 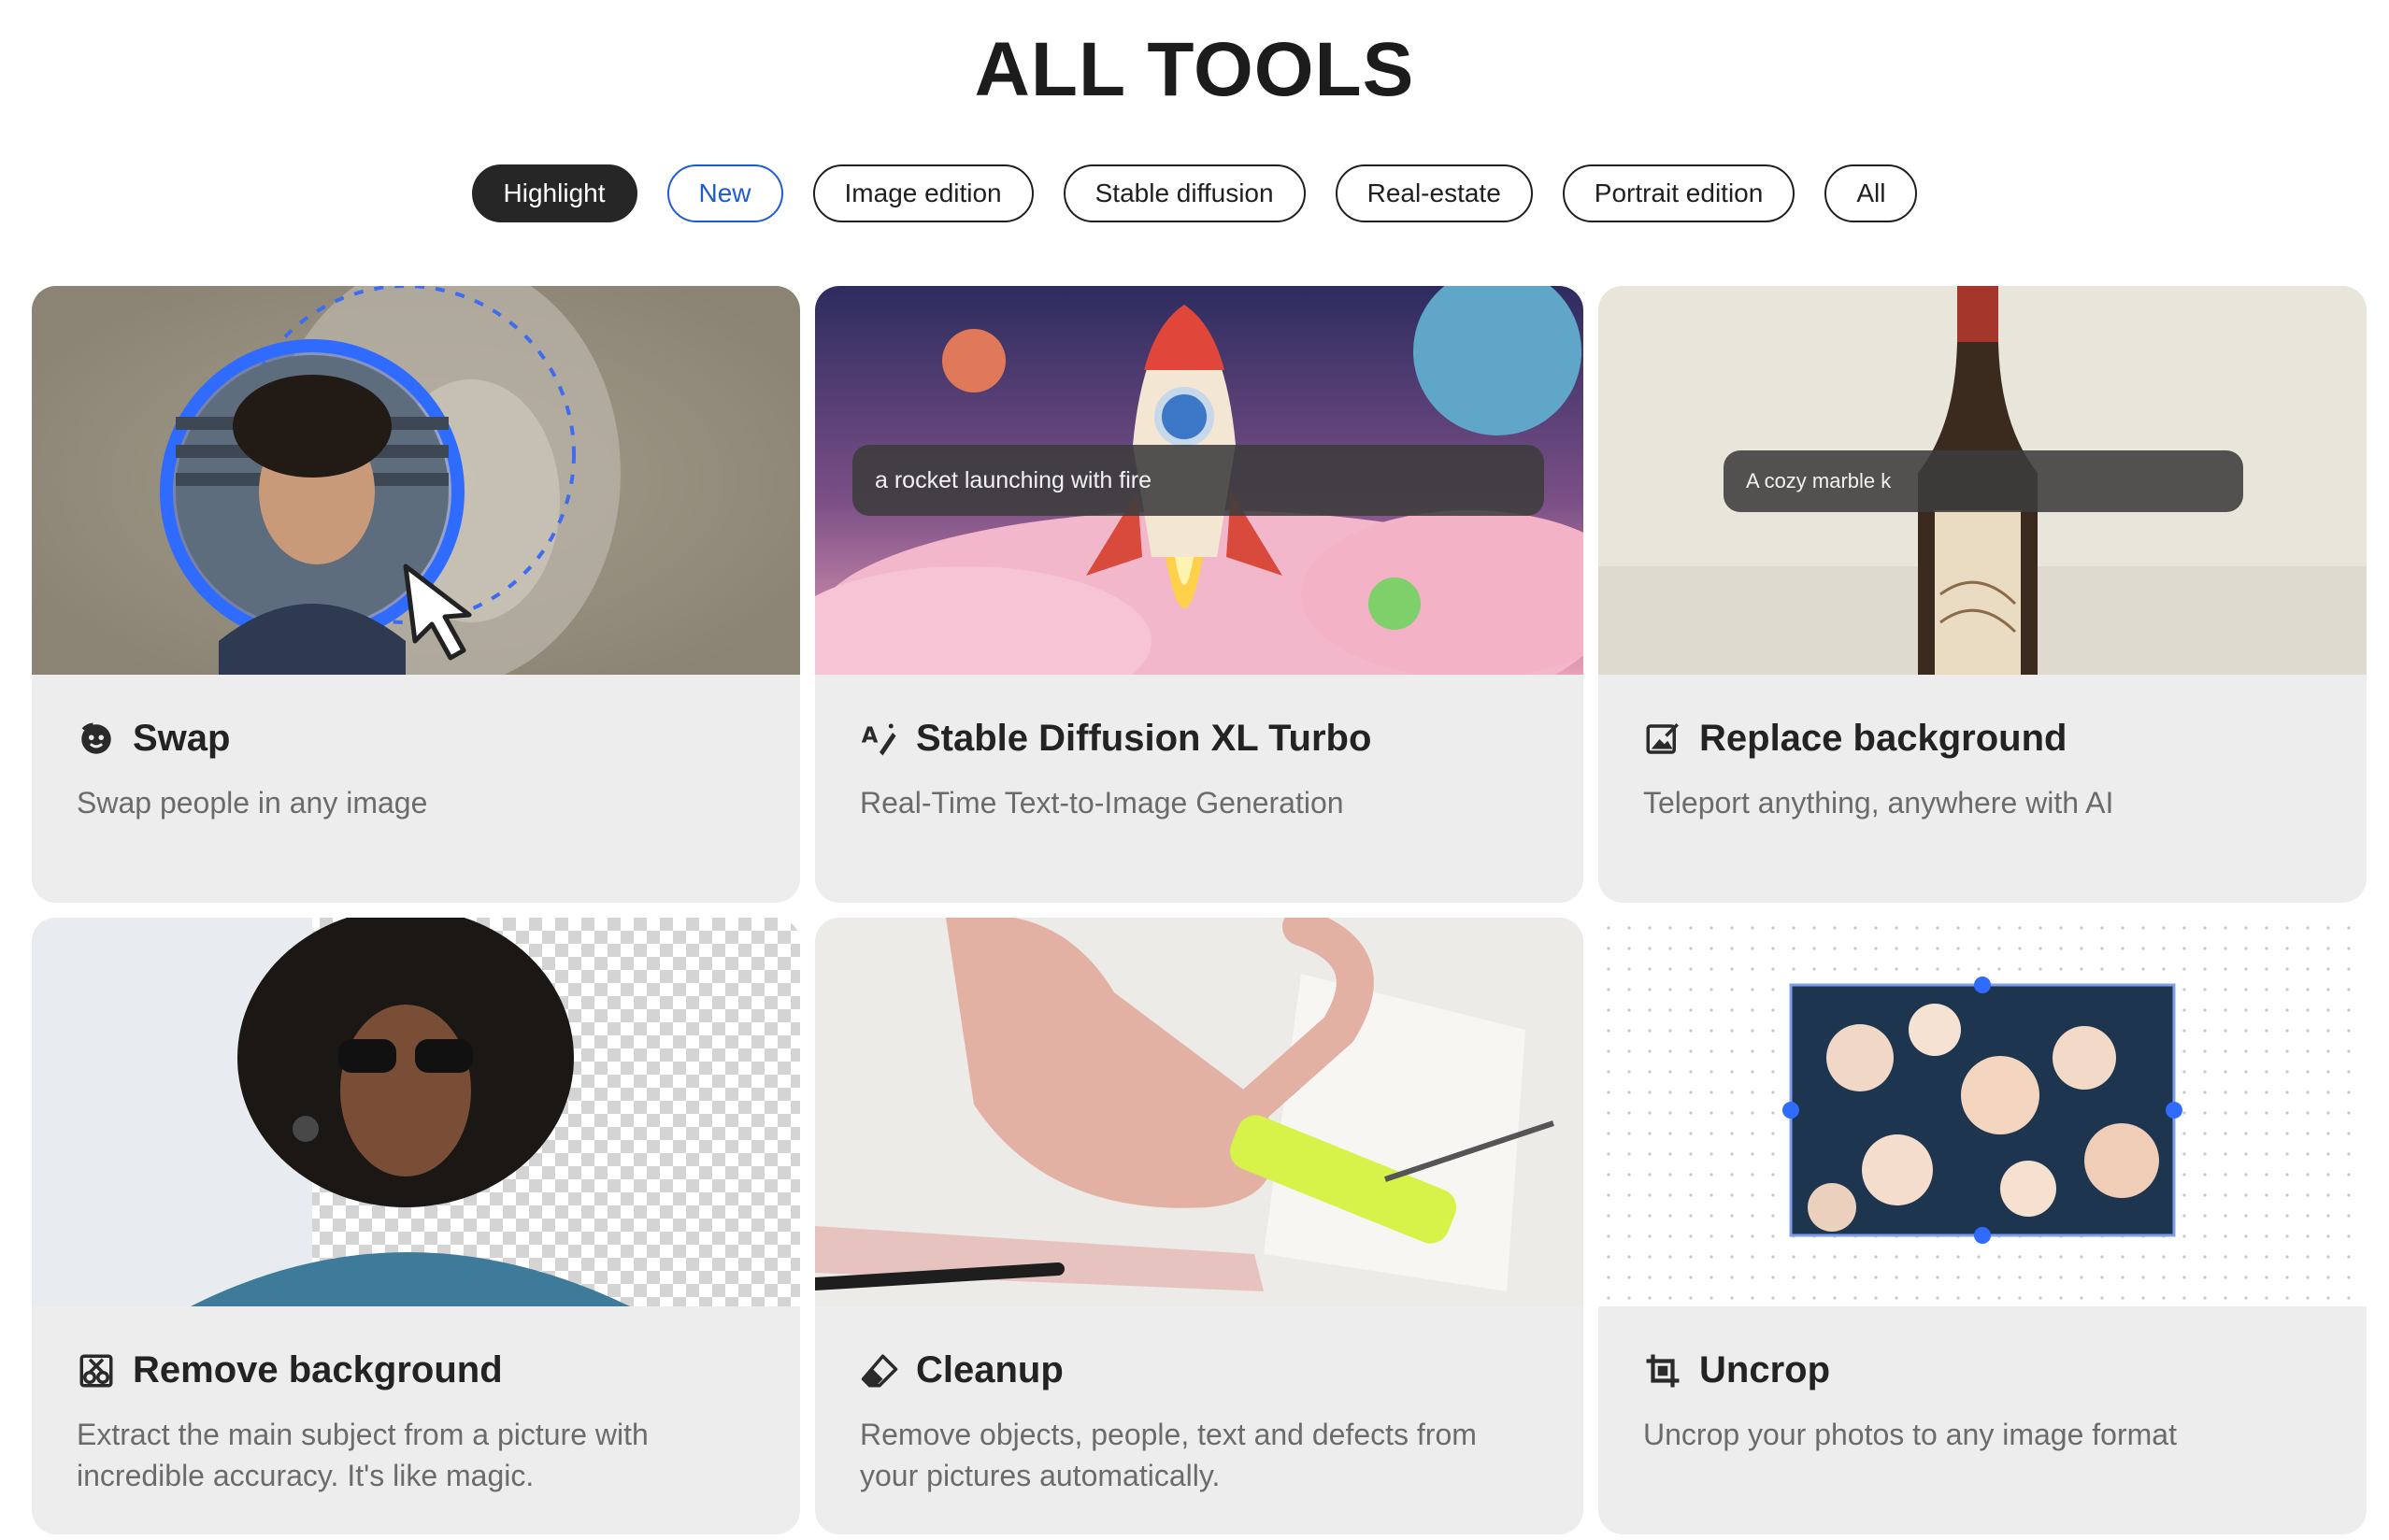 I want to click on tool-title: Swap, so click(x=182, y=738).